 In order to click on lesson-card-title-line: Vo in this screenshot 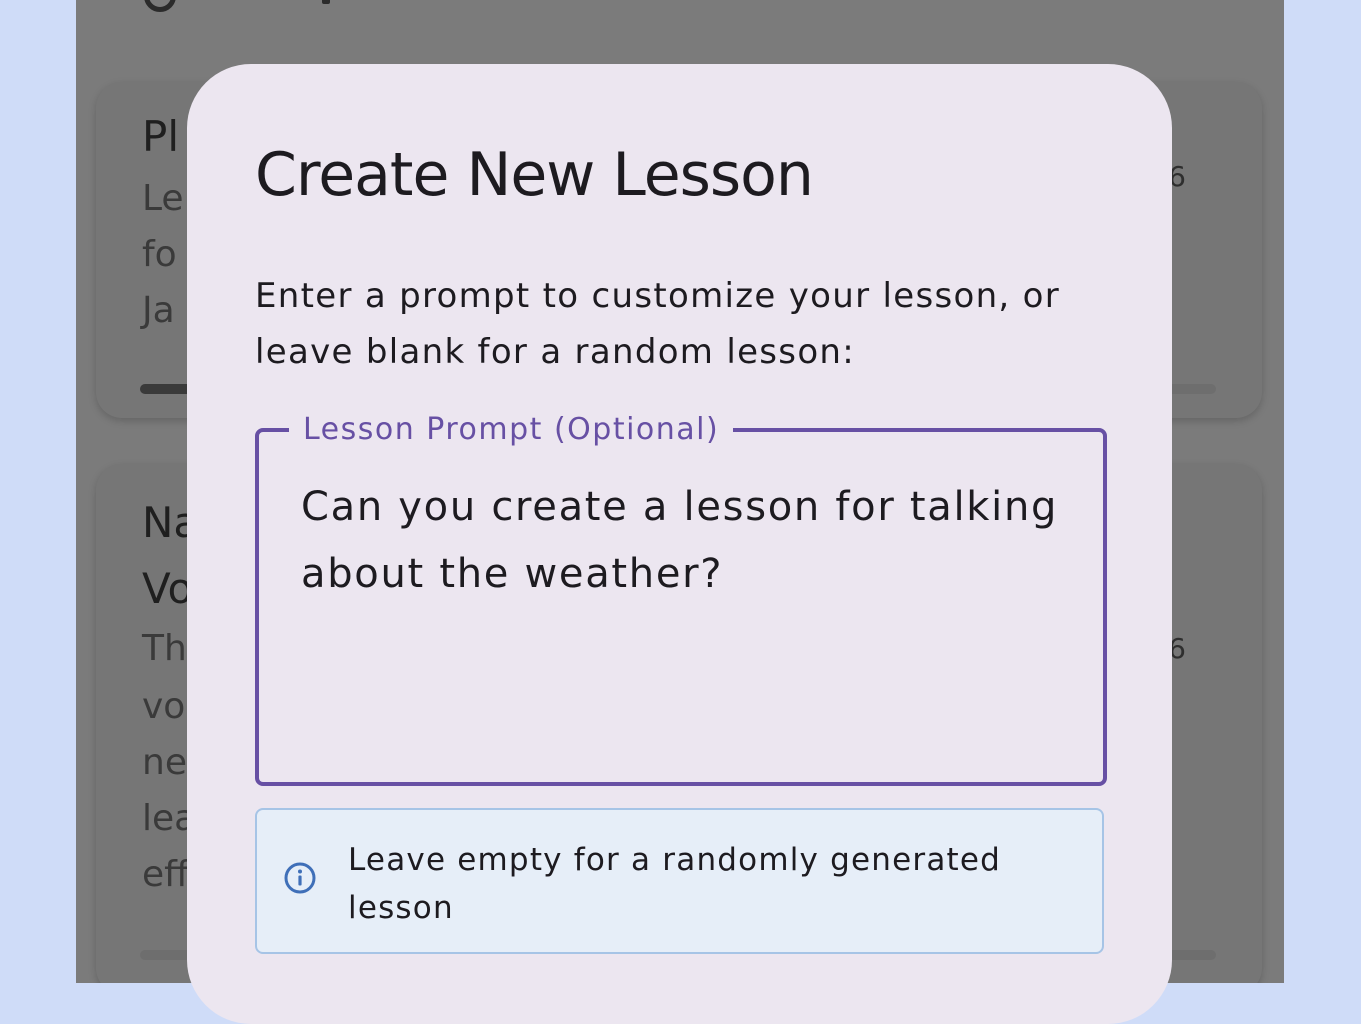, I will do `click(168, 588)`.